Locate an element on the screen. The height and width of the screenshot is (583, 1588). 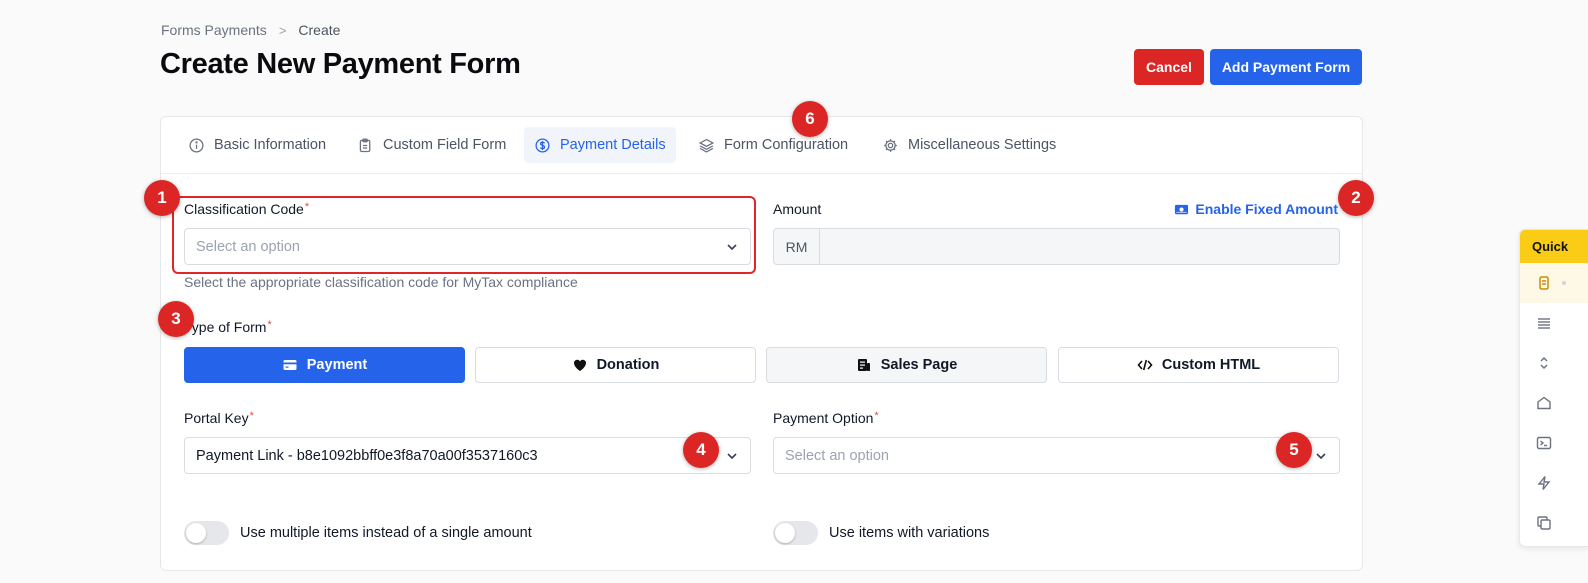
code-icon is located at coordinates (1145, 365).